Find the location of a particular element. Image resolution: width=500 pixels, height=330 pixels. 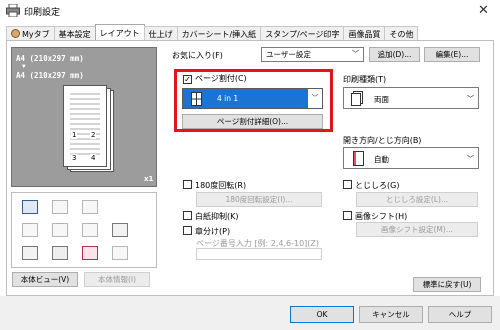

tab-mytab: Myタブ is located at coordinates (30, 33).